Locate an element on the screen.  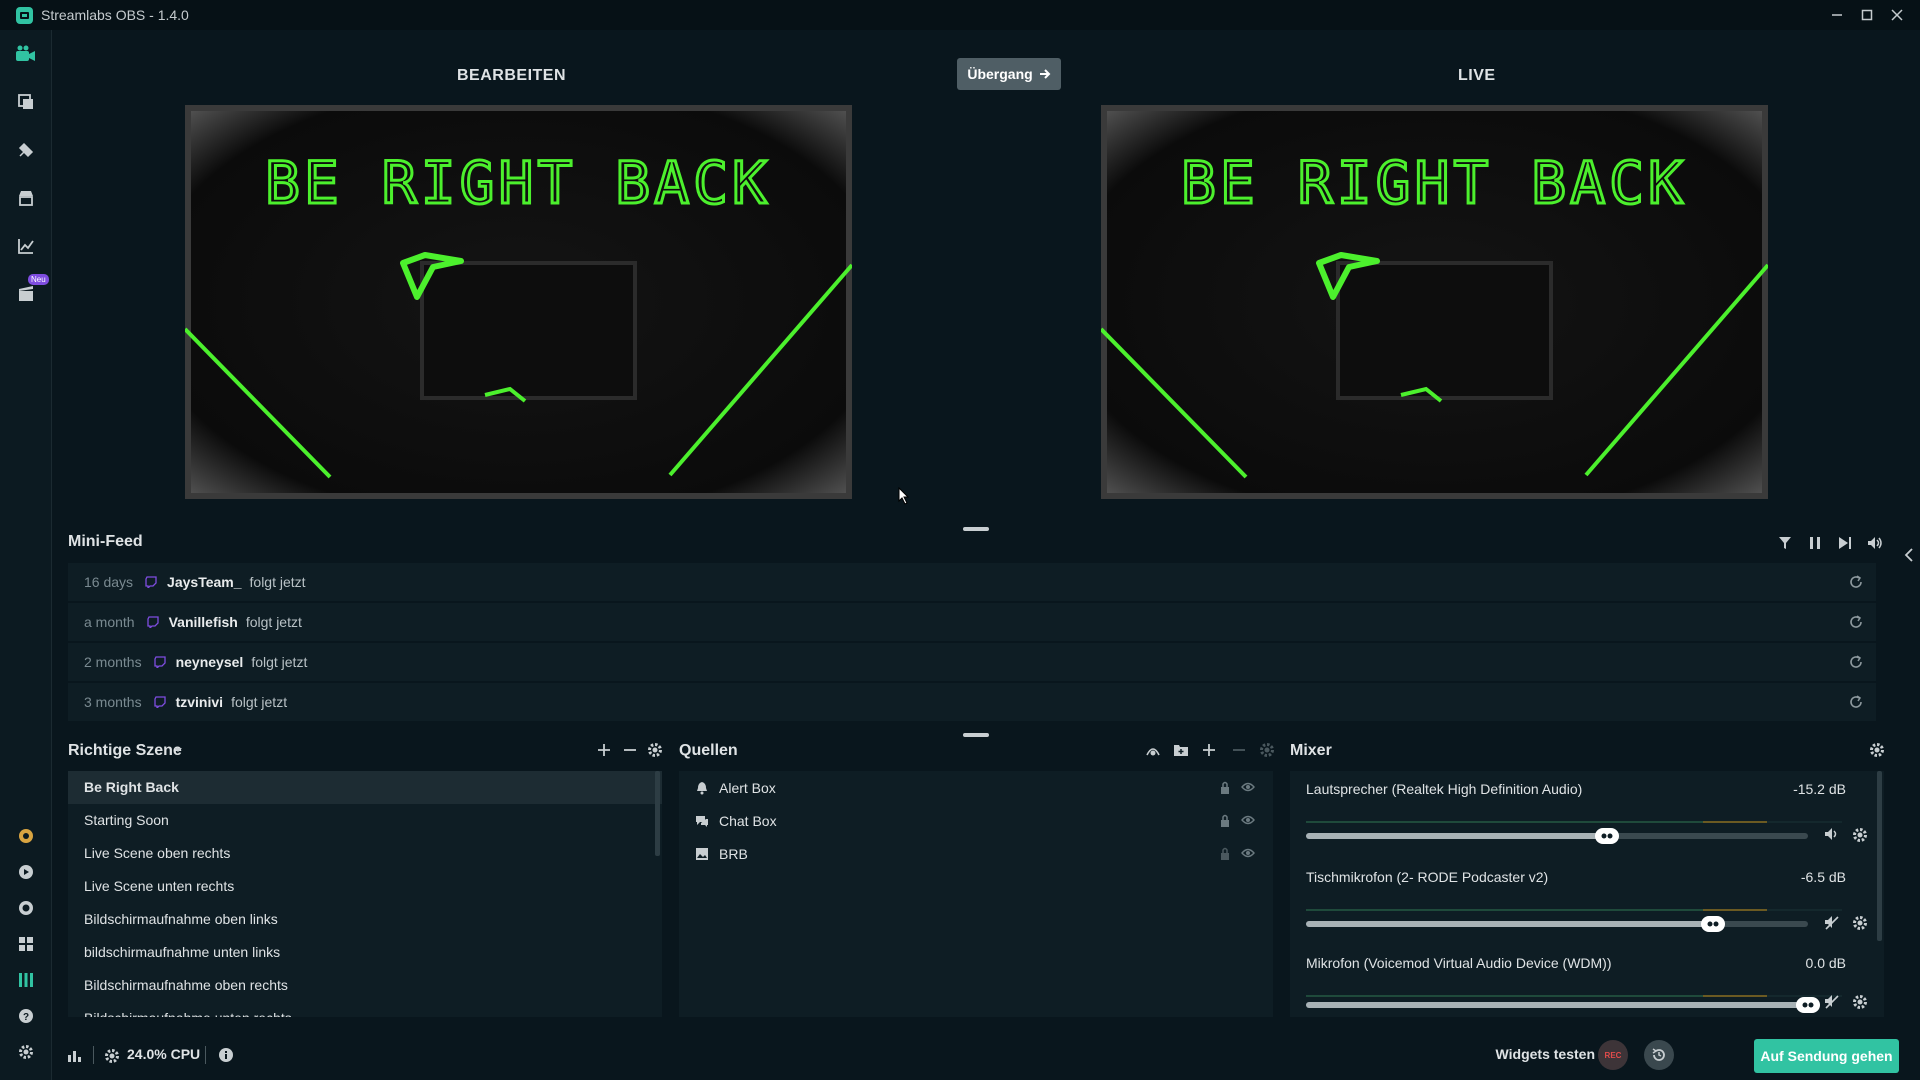
source-label: BRB is located at coordinates (733, 853).